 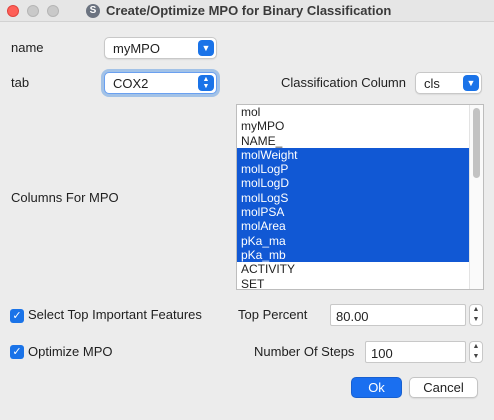 I want to click on name-label: name, so click(x=27, y=47).